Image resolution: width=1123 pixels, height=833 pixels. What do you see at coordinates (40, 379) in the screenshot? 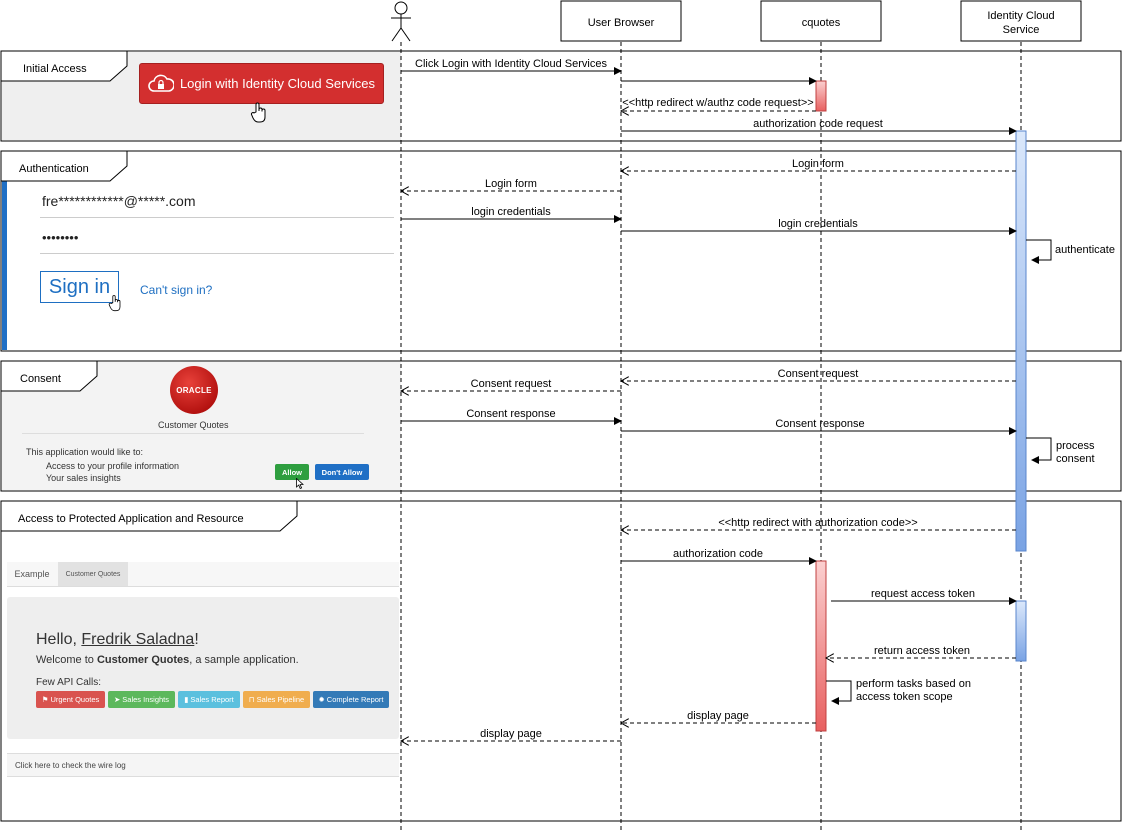
I see `section-label-consent: Consent` at bounding box center [40, 379].